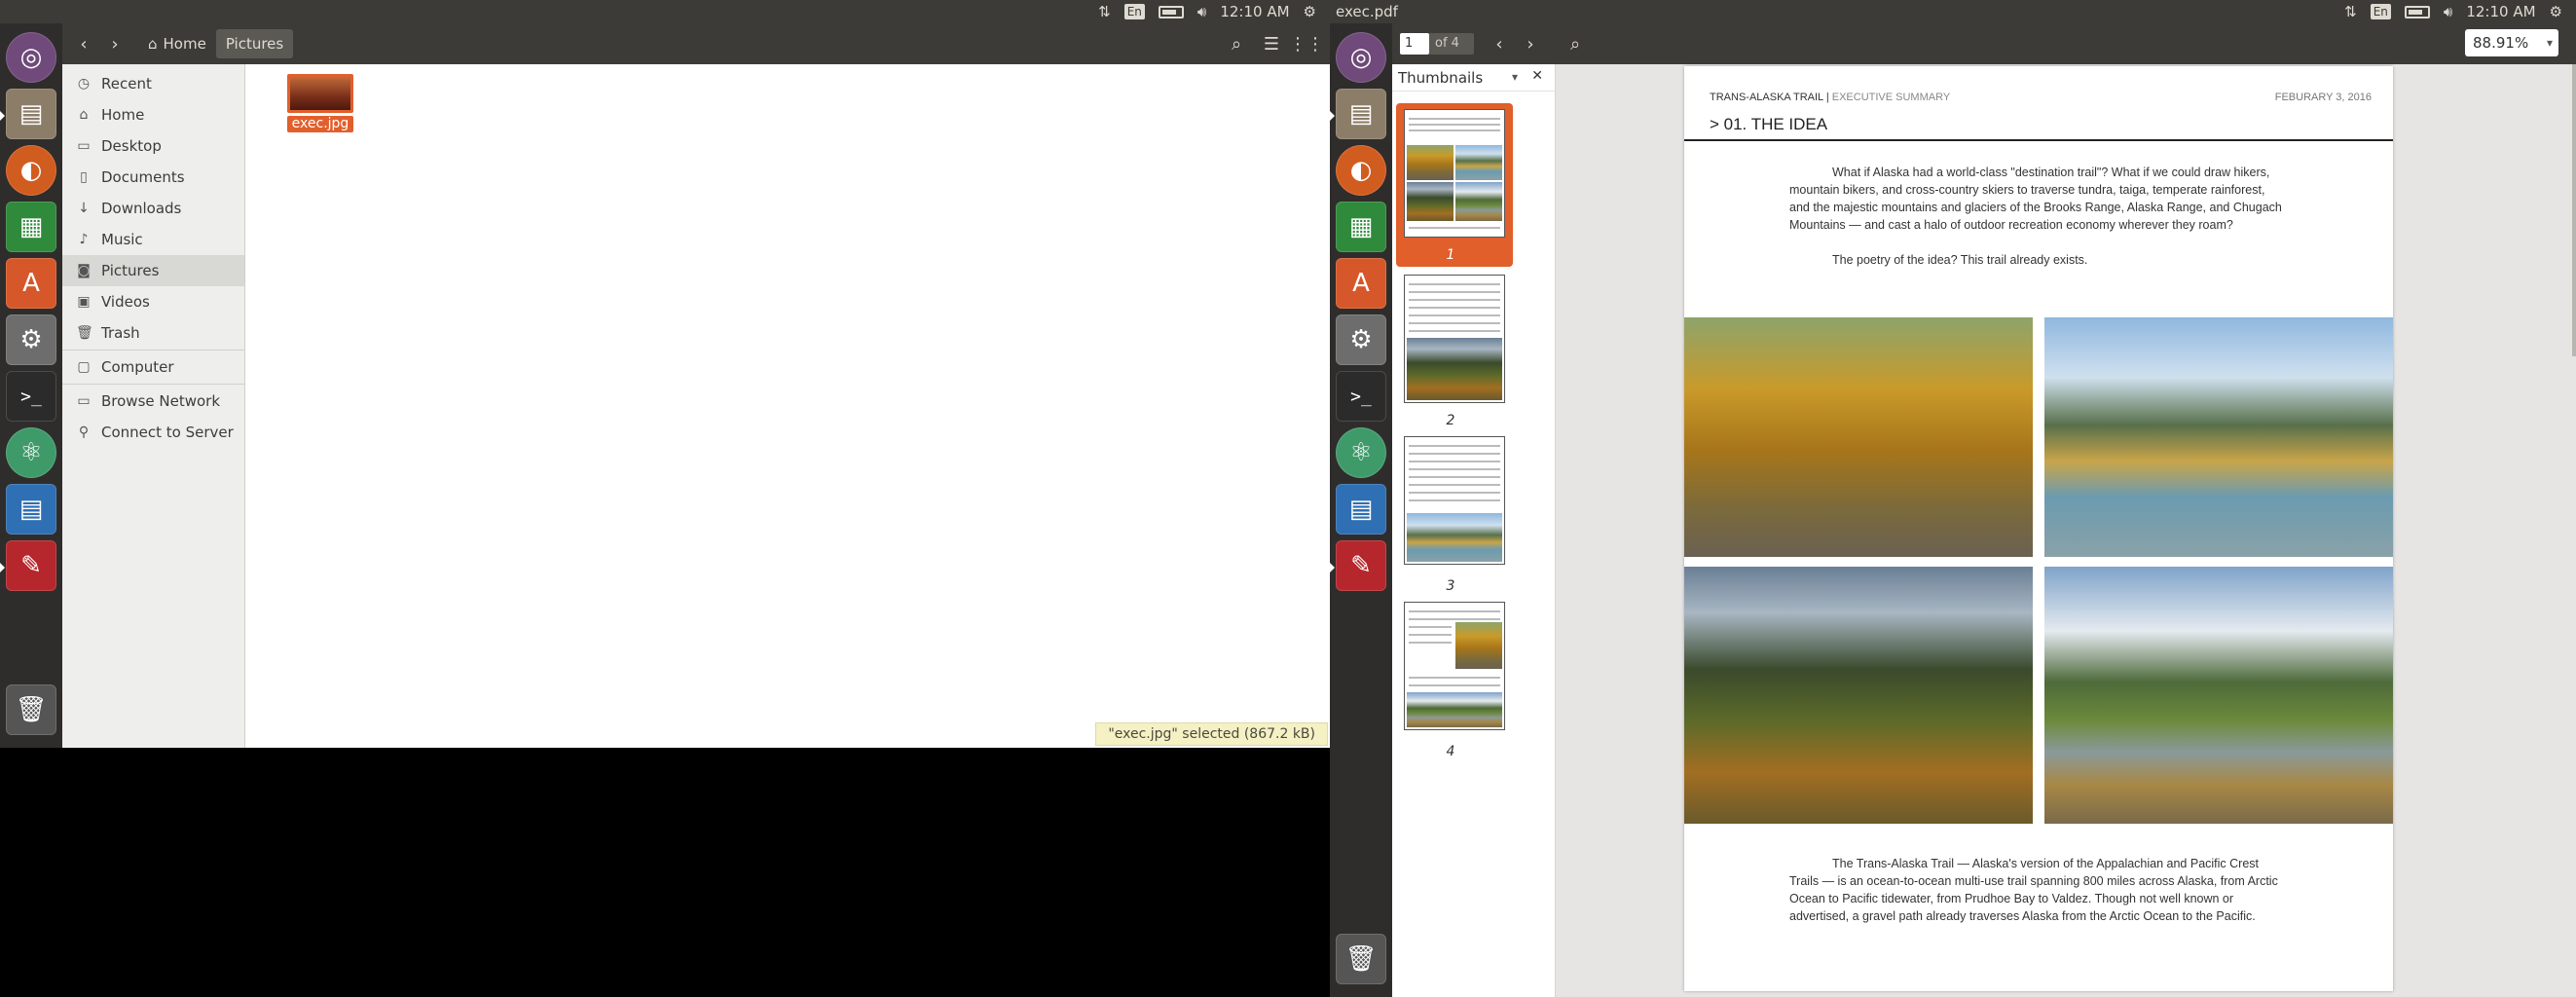 Image resolution: width=2576 pixels, height=997 pixels. Describe the element at coordinates (122, 239) in the screenshot. I see `sidebar-item-label: Music` at that location.